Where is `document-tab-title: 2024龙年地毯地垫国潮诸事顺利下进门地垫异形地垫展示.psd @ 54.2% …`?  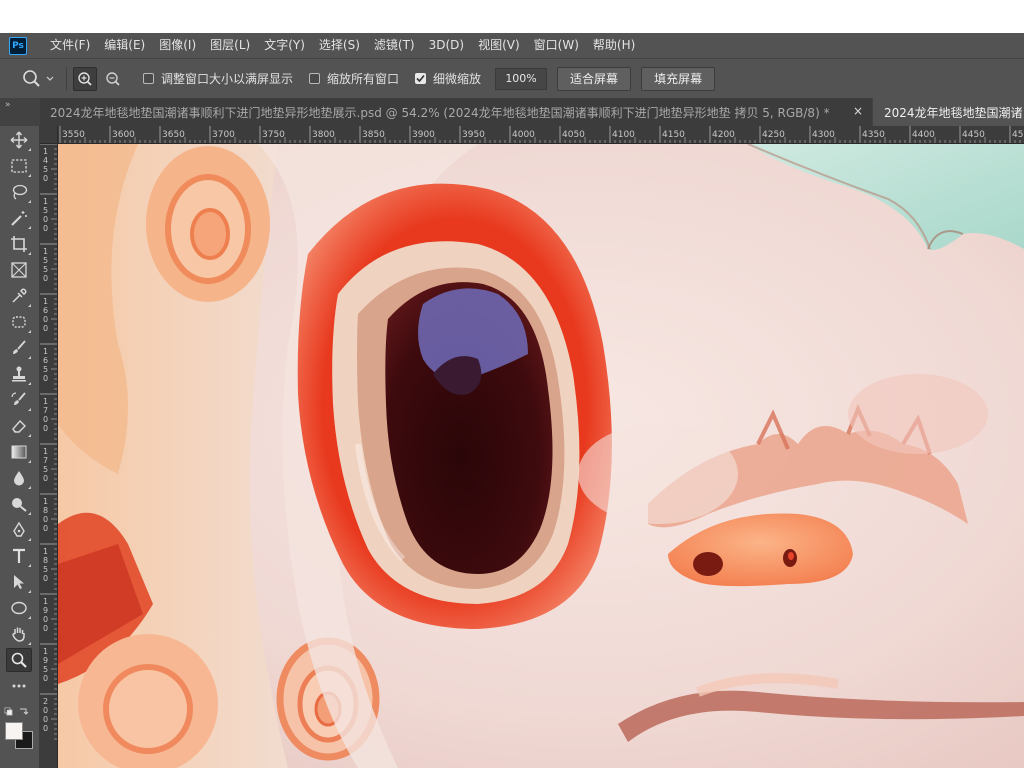 document-tab-title: 2024龙年地毯地垫国潮诸事顺利下进门地垫异形地垫展示.psd @ 54.2% … is located at coordinates (440, 112).